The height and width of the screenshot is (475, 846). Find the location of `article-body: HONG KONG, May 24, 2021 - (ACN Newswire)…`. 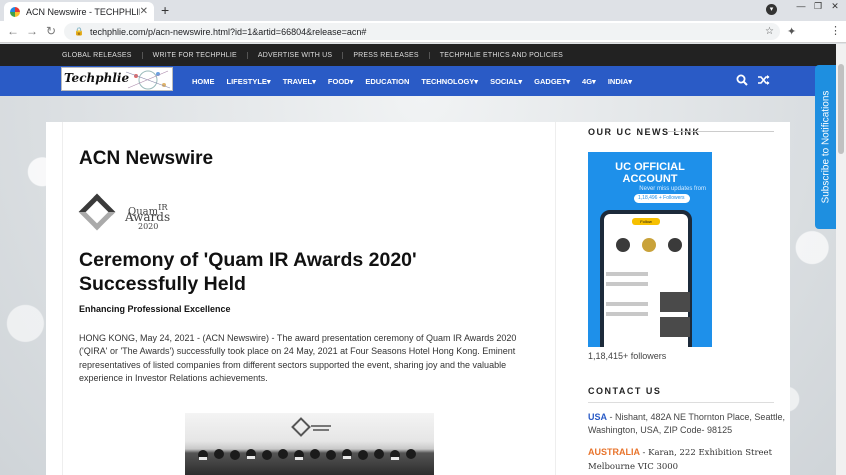

article-body: HONG KONG, May 24, 2021 - (ACN Newswire)… is located at coordinates (298, 358).